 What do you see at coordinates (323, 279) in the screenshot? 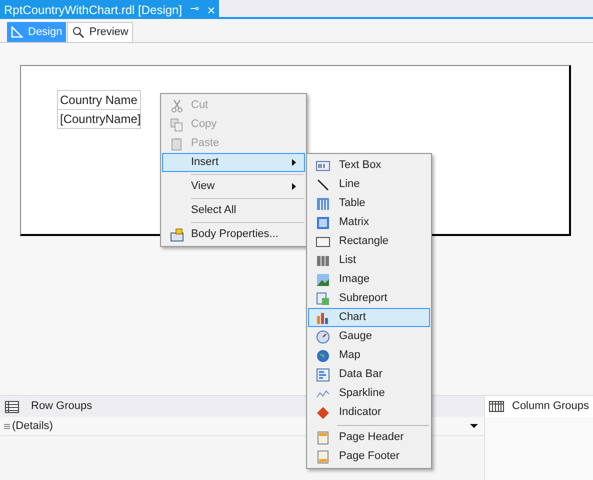
I see `image-icon` at bounding box center [323, 279].